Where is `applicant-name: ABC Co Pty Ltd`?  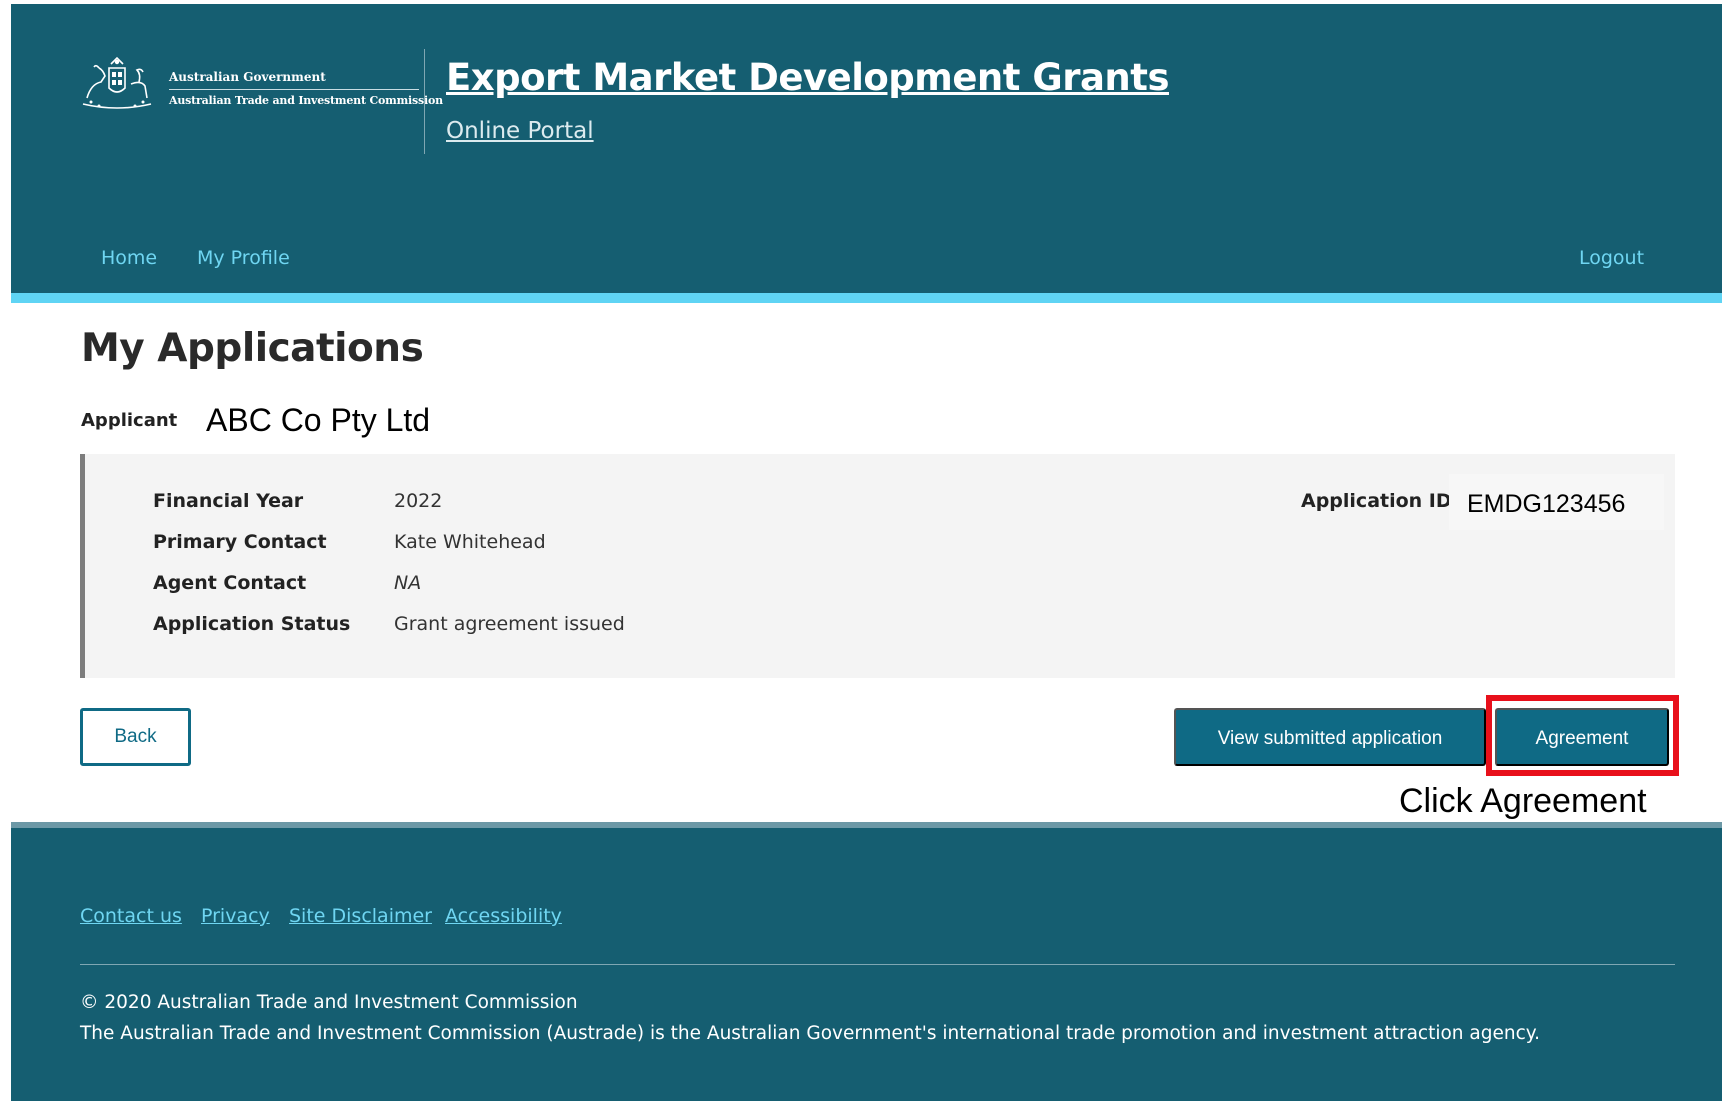 applicant-name: ABC Co Pty Ltd is located at coordinates (318, 420).